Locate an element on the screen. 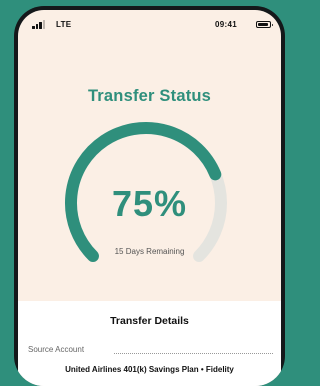 The height and width of the screenshot is (386, 320). dotted-leader is located at coordinates (193, 353).